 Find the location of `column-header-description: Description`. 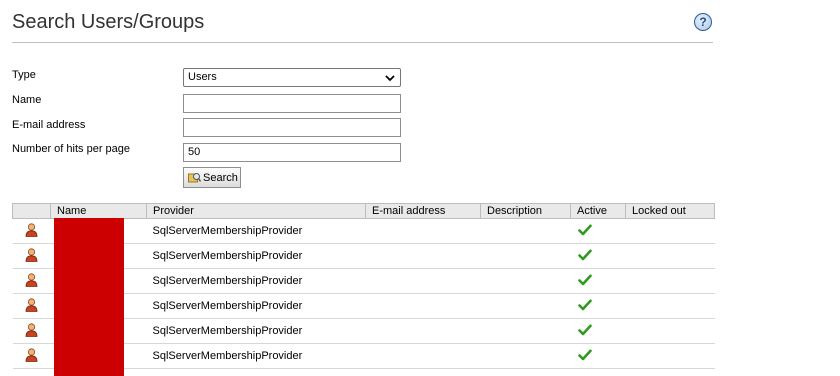

column-header-description: Description is located at coordinates (525, 211).